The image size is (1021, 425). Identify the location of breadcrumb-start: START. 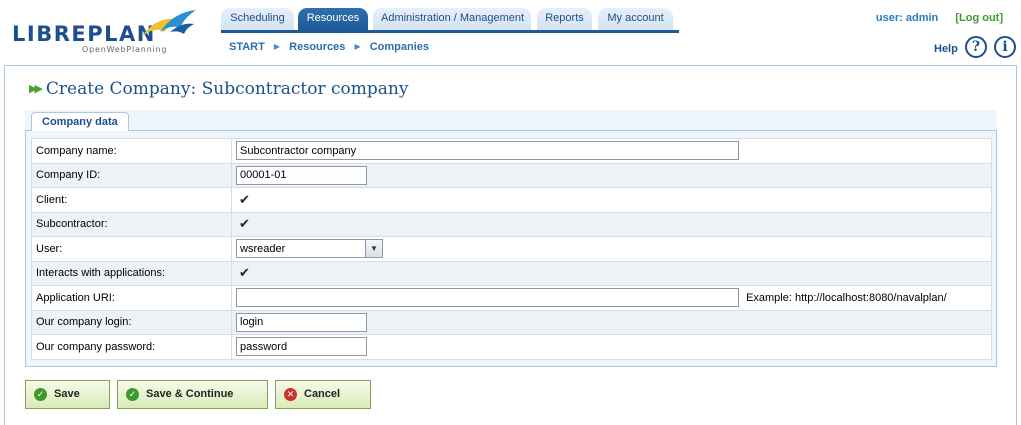
(247, 47).